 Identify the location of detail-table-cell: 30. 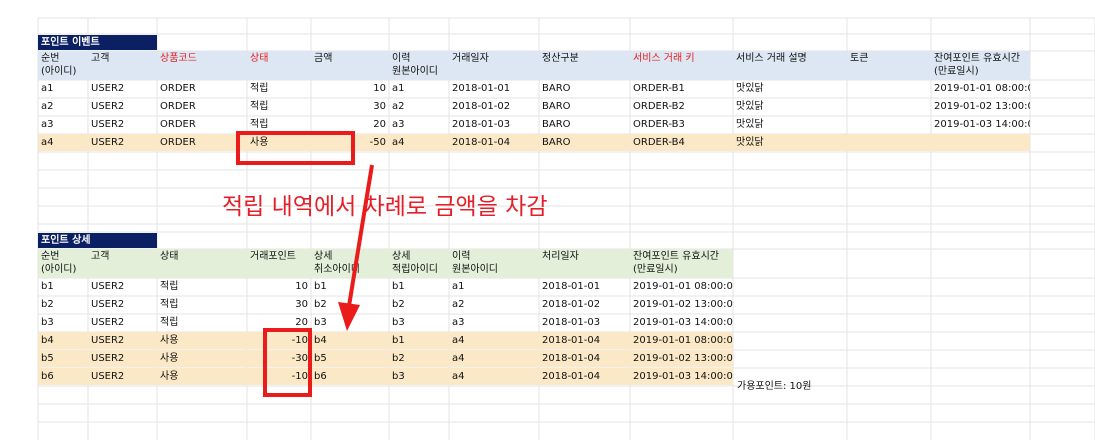
(279, 305).